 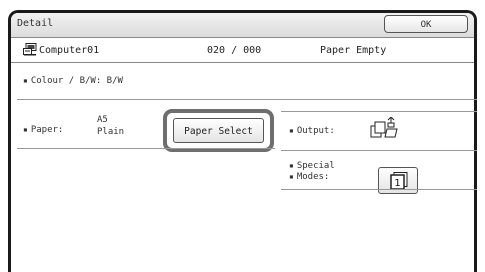 I want to click on paper-label: Paper:, so click(x=43, y=130).